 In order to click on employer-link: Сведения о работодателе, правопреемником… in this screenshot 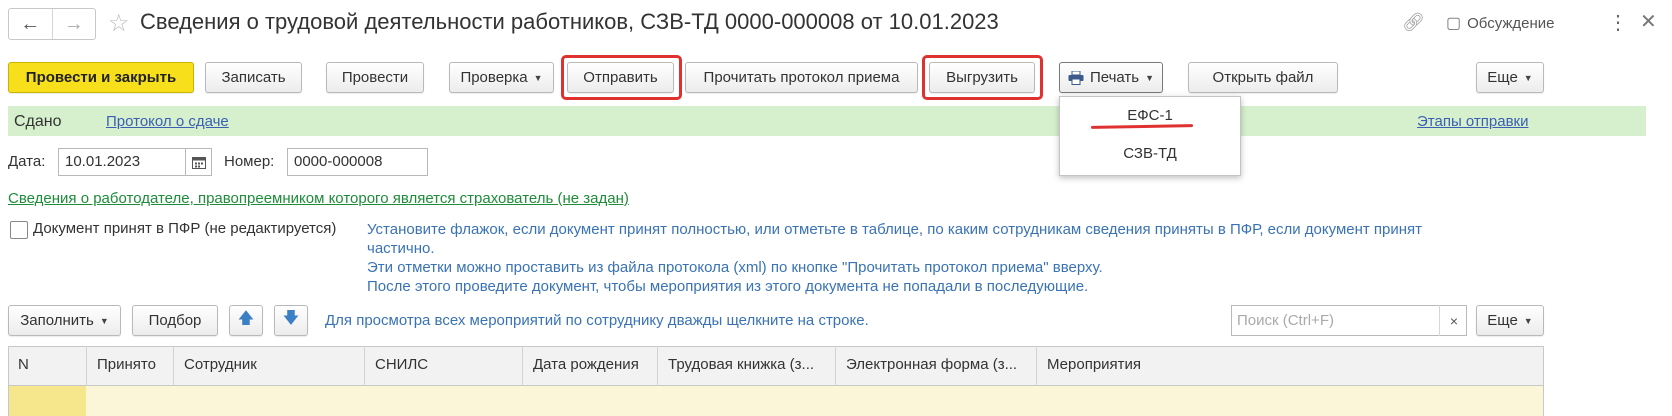, I will do `click(318, 198)`.